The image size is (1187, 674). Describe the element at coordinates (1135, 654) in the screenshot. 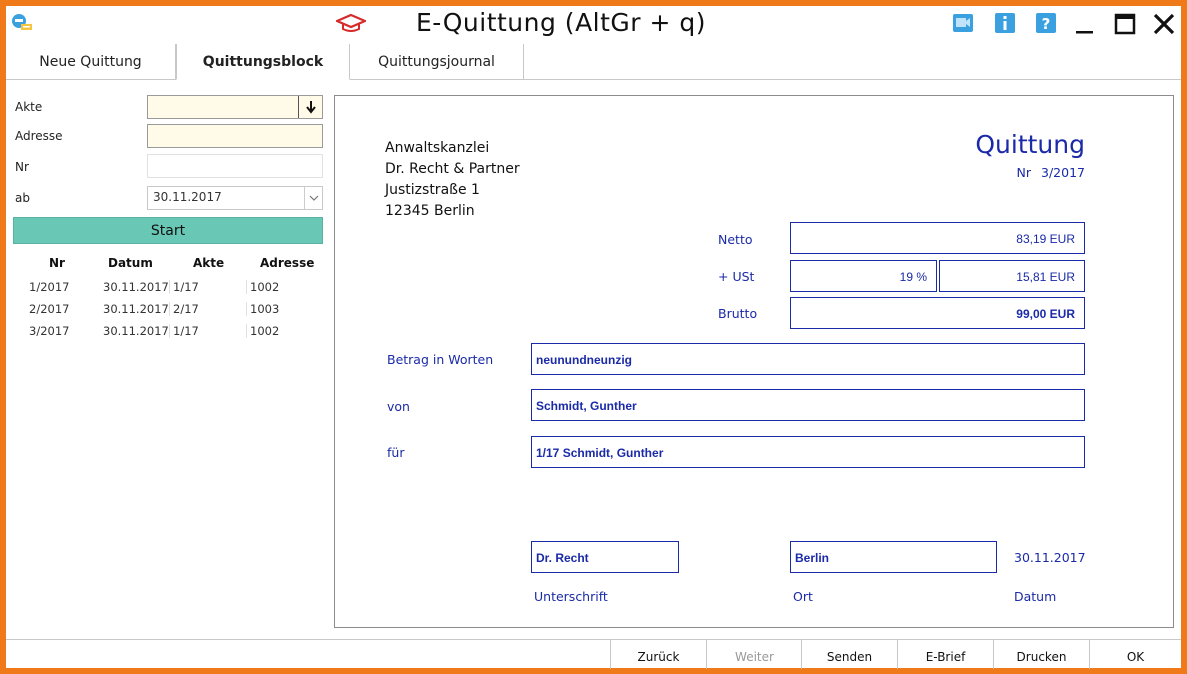

I see `ok-button: OK` at that location.